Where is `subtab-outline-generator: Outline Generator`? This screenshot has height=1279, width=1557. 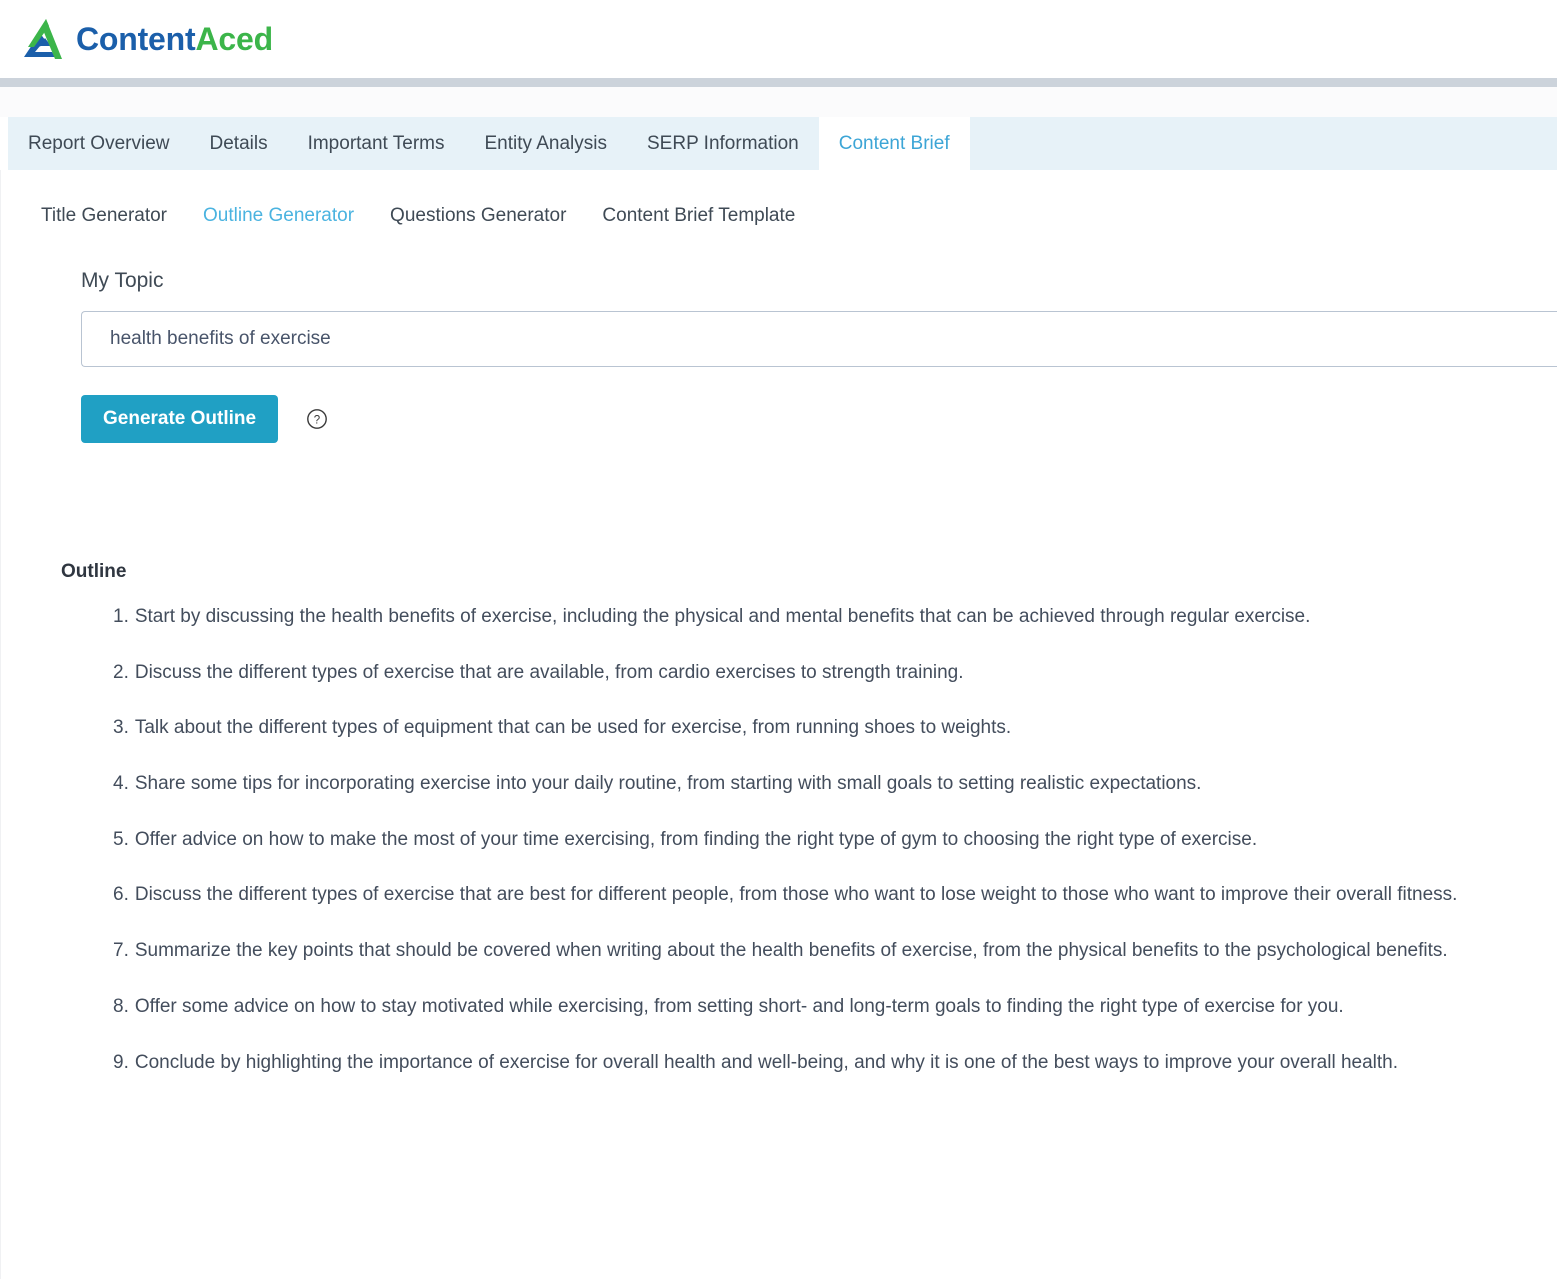 subtab-outline-generator: Outline Generator is located at coordinates (278, 216).